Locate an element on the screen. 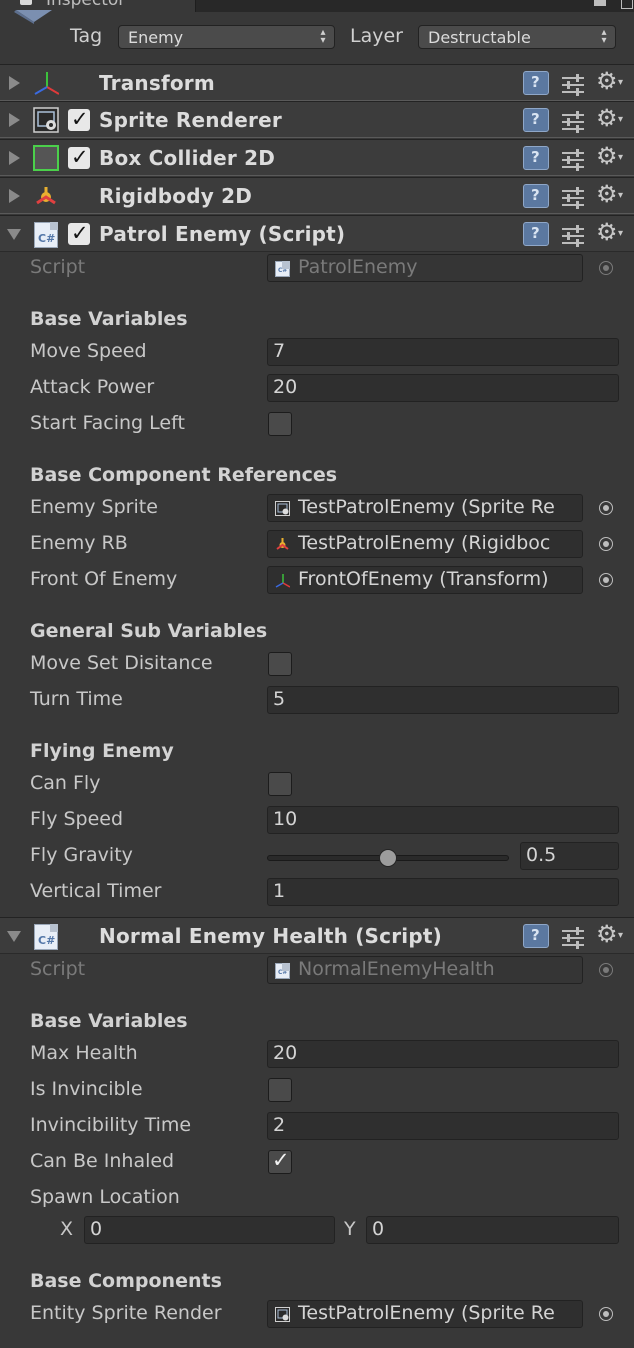  move-set-distance-checkbox is located at coordinates (280, 664).